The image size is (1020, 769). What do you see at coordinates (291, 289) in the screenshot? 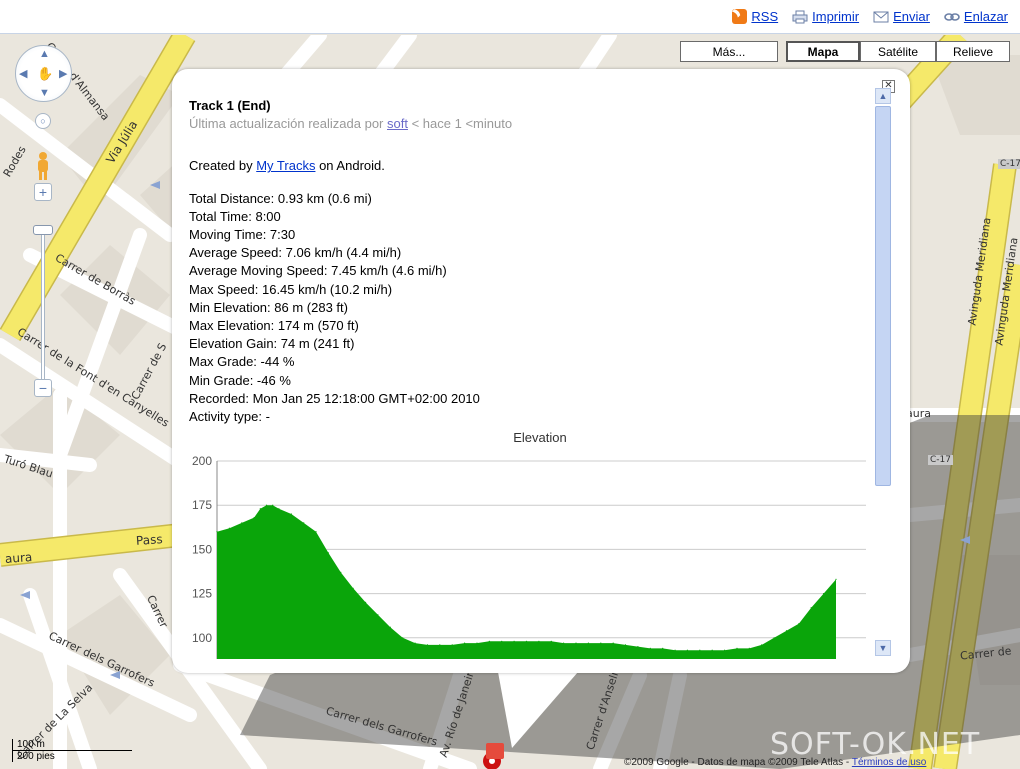
I see `stat-max-speed: Max Speed: 16.45 km/h (10.2 mi/h)` at bounding box center [291, 289].